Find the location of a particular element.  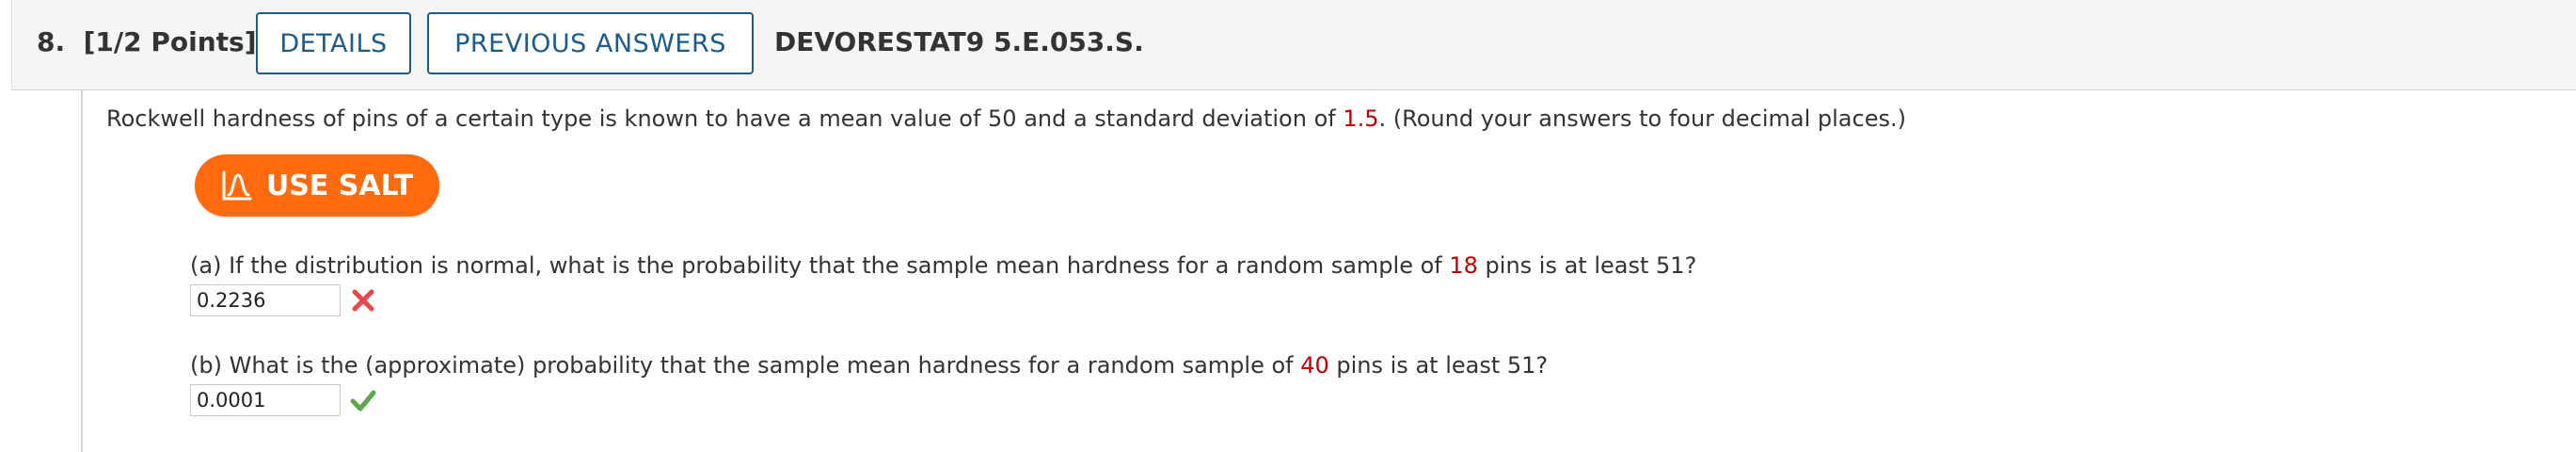

salt-icon is located at coordinates (237, 186).